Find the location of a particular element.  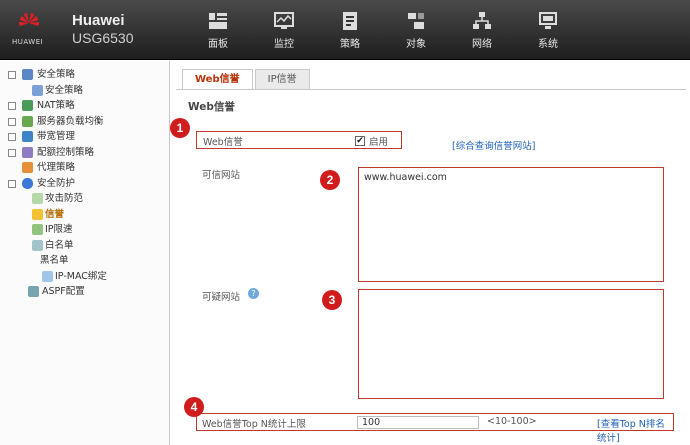

sidebar-item-attack-defense: 攻击防范 is located at coordinates (84, 199).